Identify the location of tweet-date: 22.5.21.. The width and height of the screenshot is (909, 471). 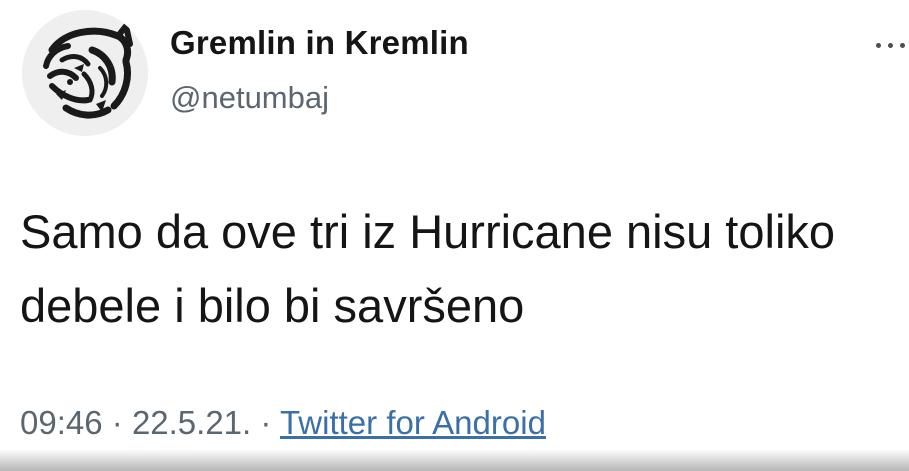
(191, 422).